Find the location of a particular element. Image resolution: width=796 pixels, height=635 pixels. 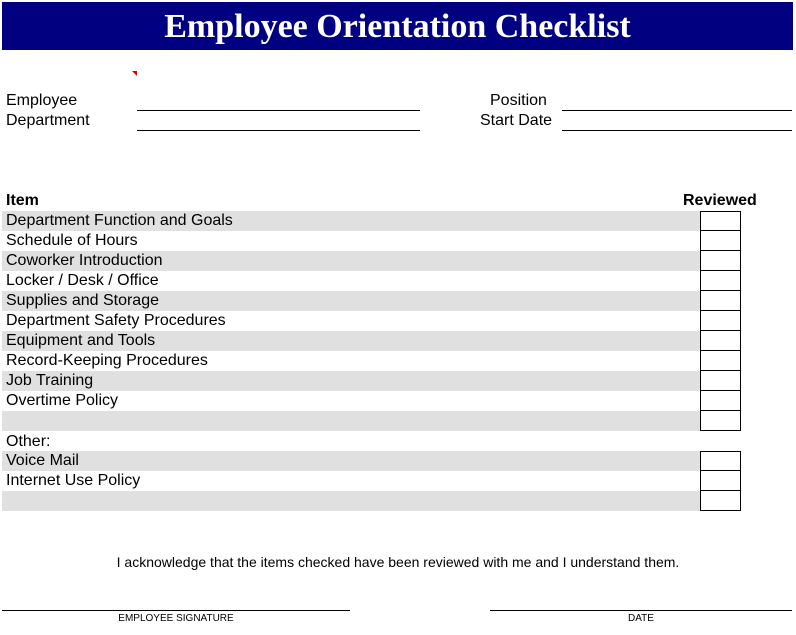

checklist-item-label: Equipment and Tools is located at coordinates (81, 340).